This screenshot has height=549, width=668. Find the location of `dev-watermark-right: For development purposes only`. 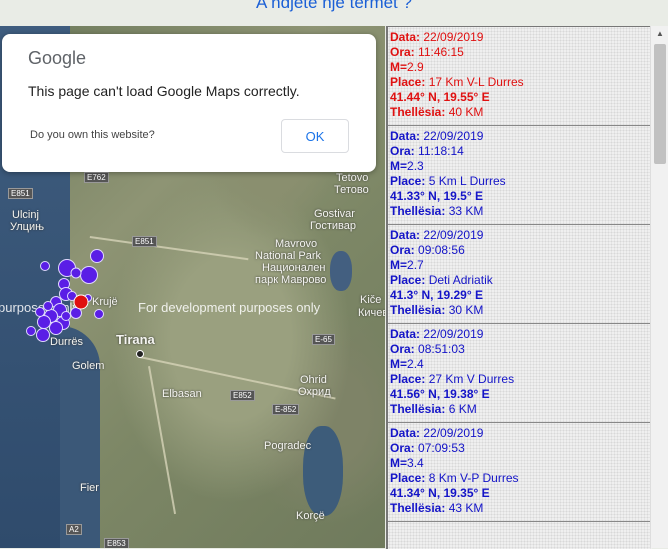

dev-watermark-right: For development purposes only is located at coordinates (229, 307).